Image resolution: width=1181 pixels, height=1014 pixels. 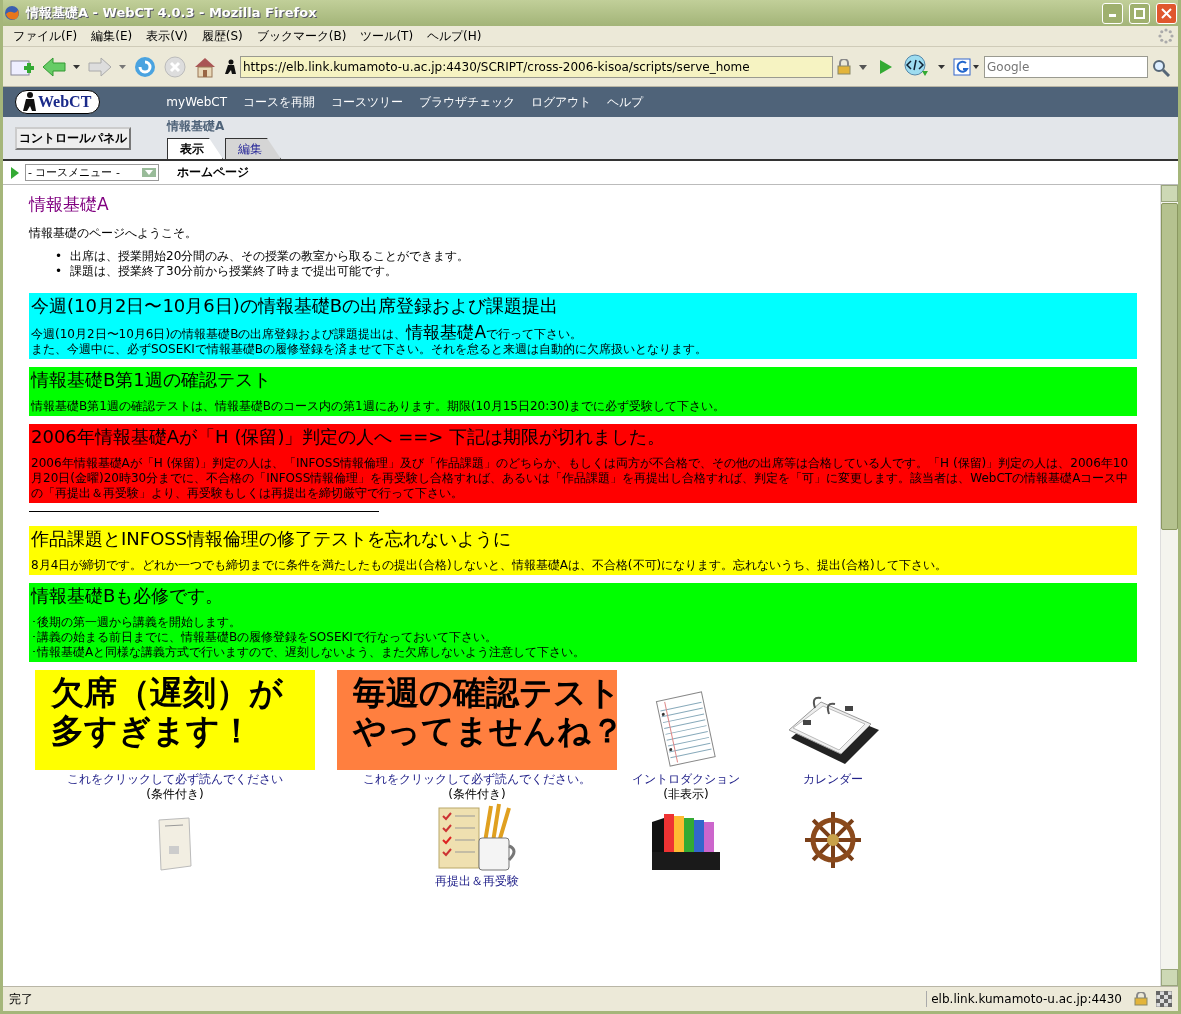 What do you see at coordinates (489, 565) in the screenshot?
I see `notice-text: 8月4日が締切です。どれか一つでも締切までに条件を満たしたもの提出(合格)しないと、情報基礎Aは、不合格(不可)になります。忘れないうち、提出(合格)して下さい。` at bounding box center [489, 565].